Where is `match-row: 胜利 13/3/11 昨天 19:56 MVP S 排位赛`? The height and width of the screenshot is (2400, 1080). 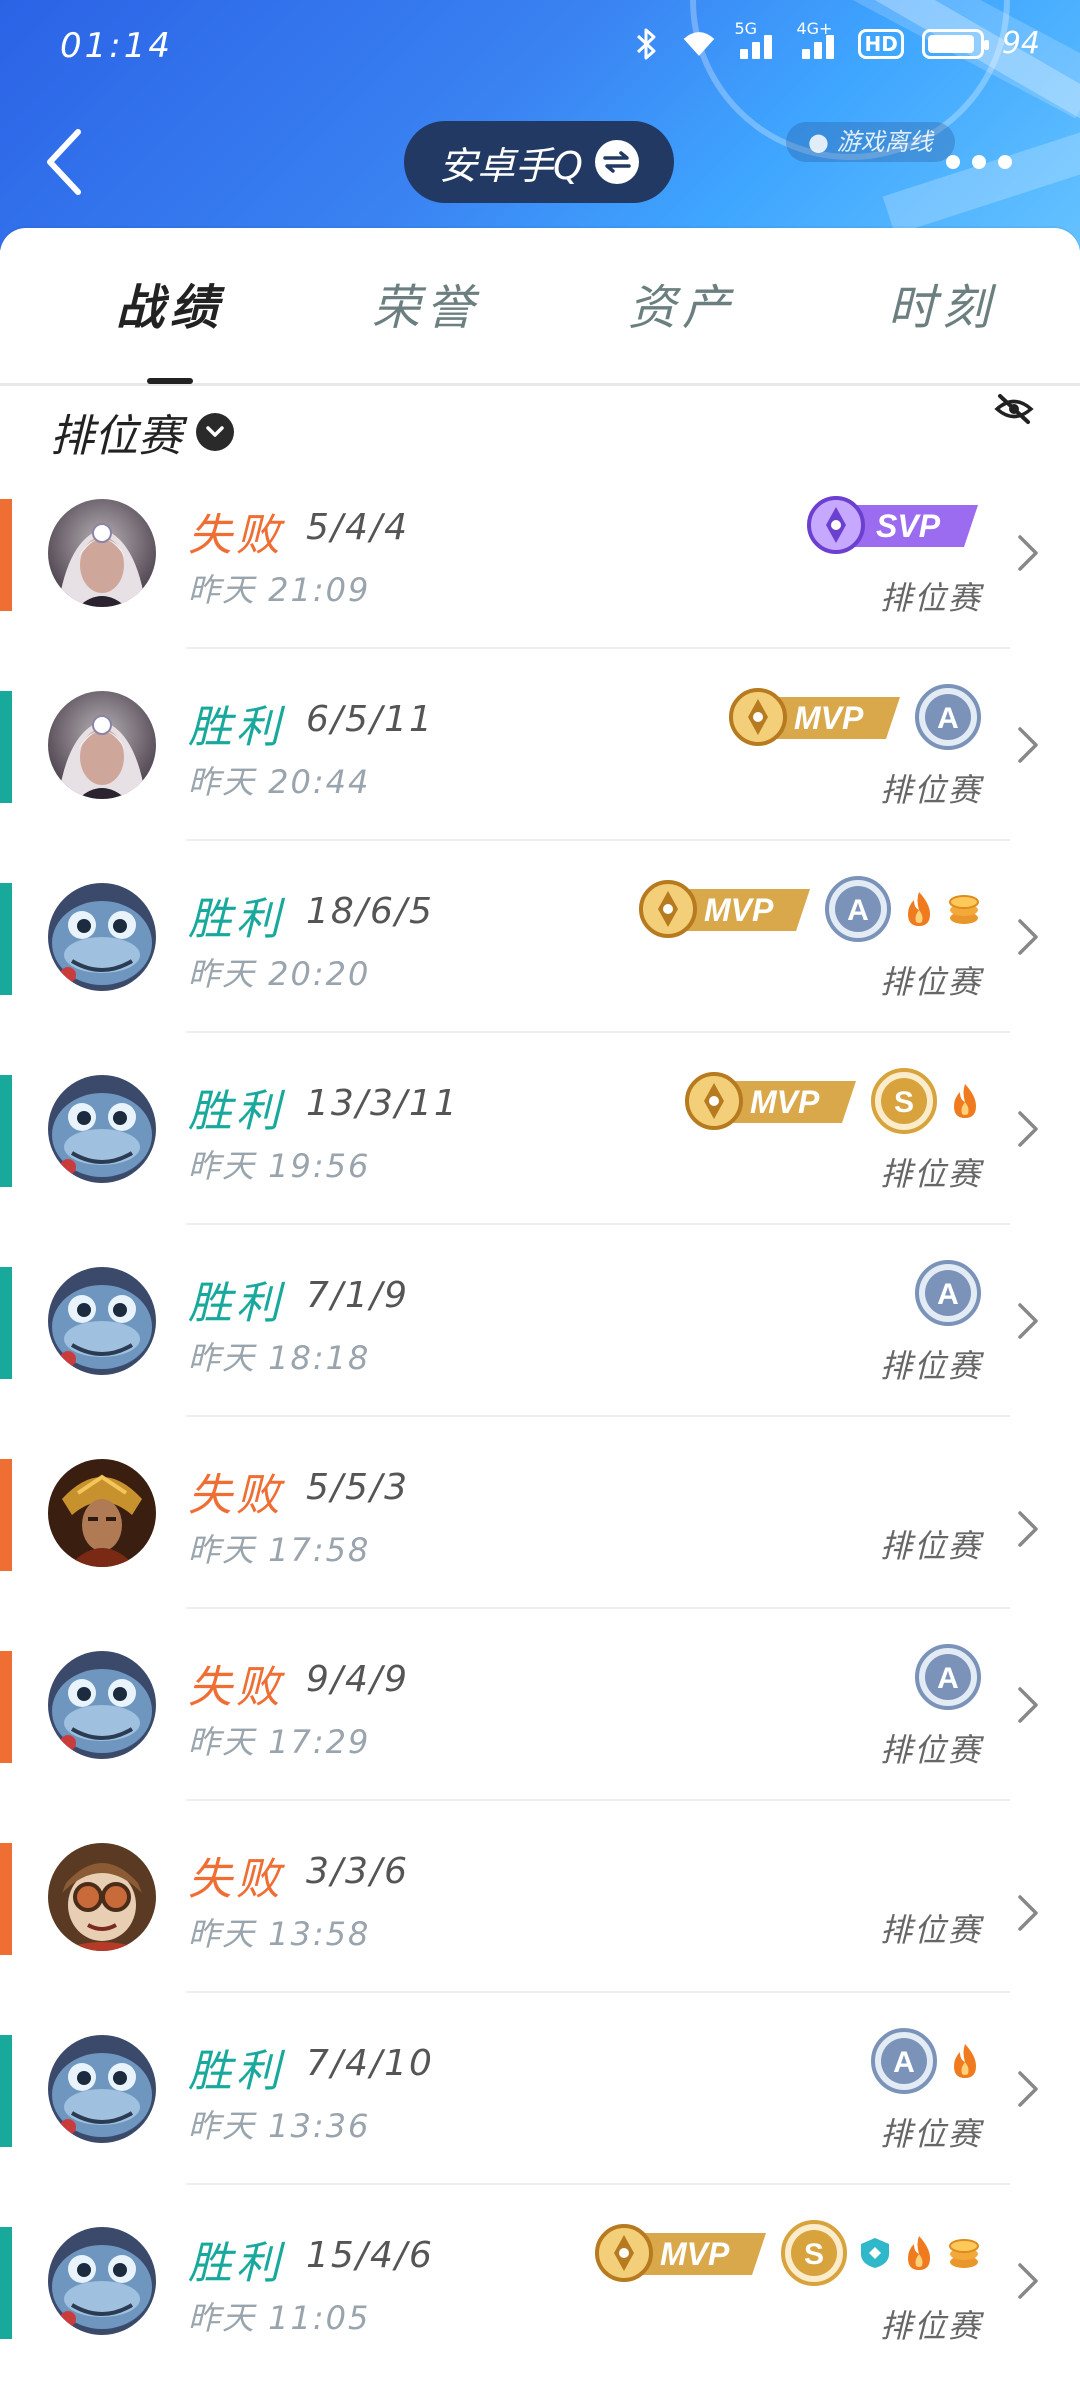
match-row: 胜利 13/3/11 昨天 19:56 MVP S 排位赛 is located at coordinates (540, 1159).